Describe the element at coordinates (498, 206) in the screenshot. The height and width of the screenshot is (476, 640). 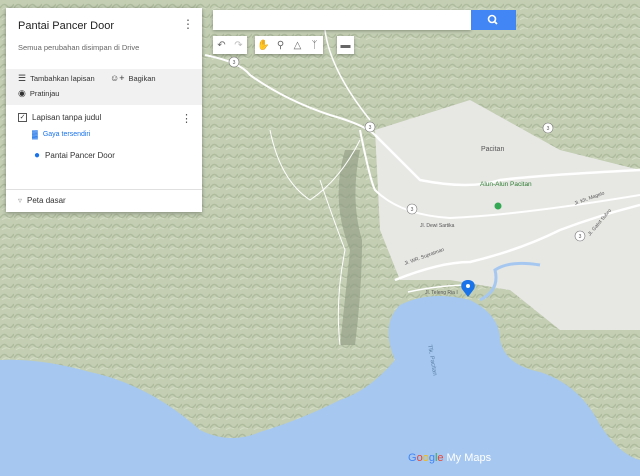
I see `park-icon` at that location.